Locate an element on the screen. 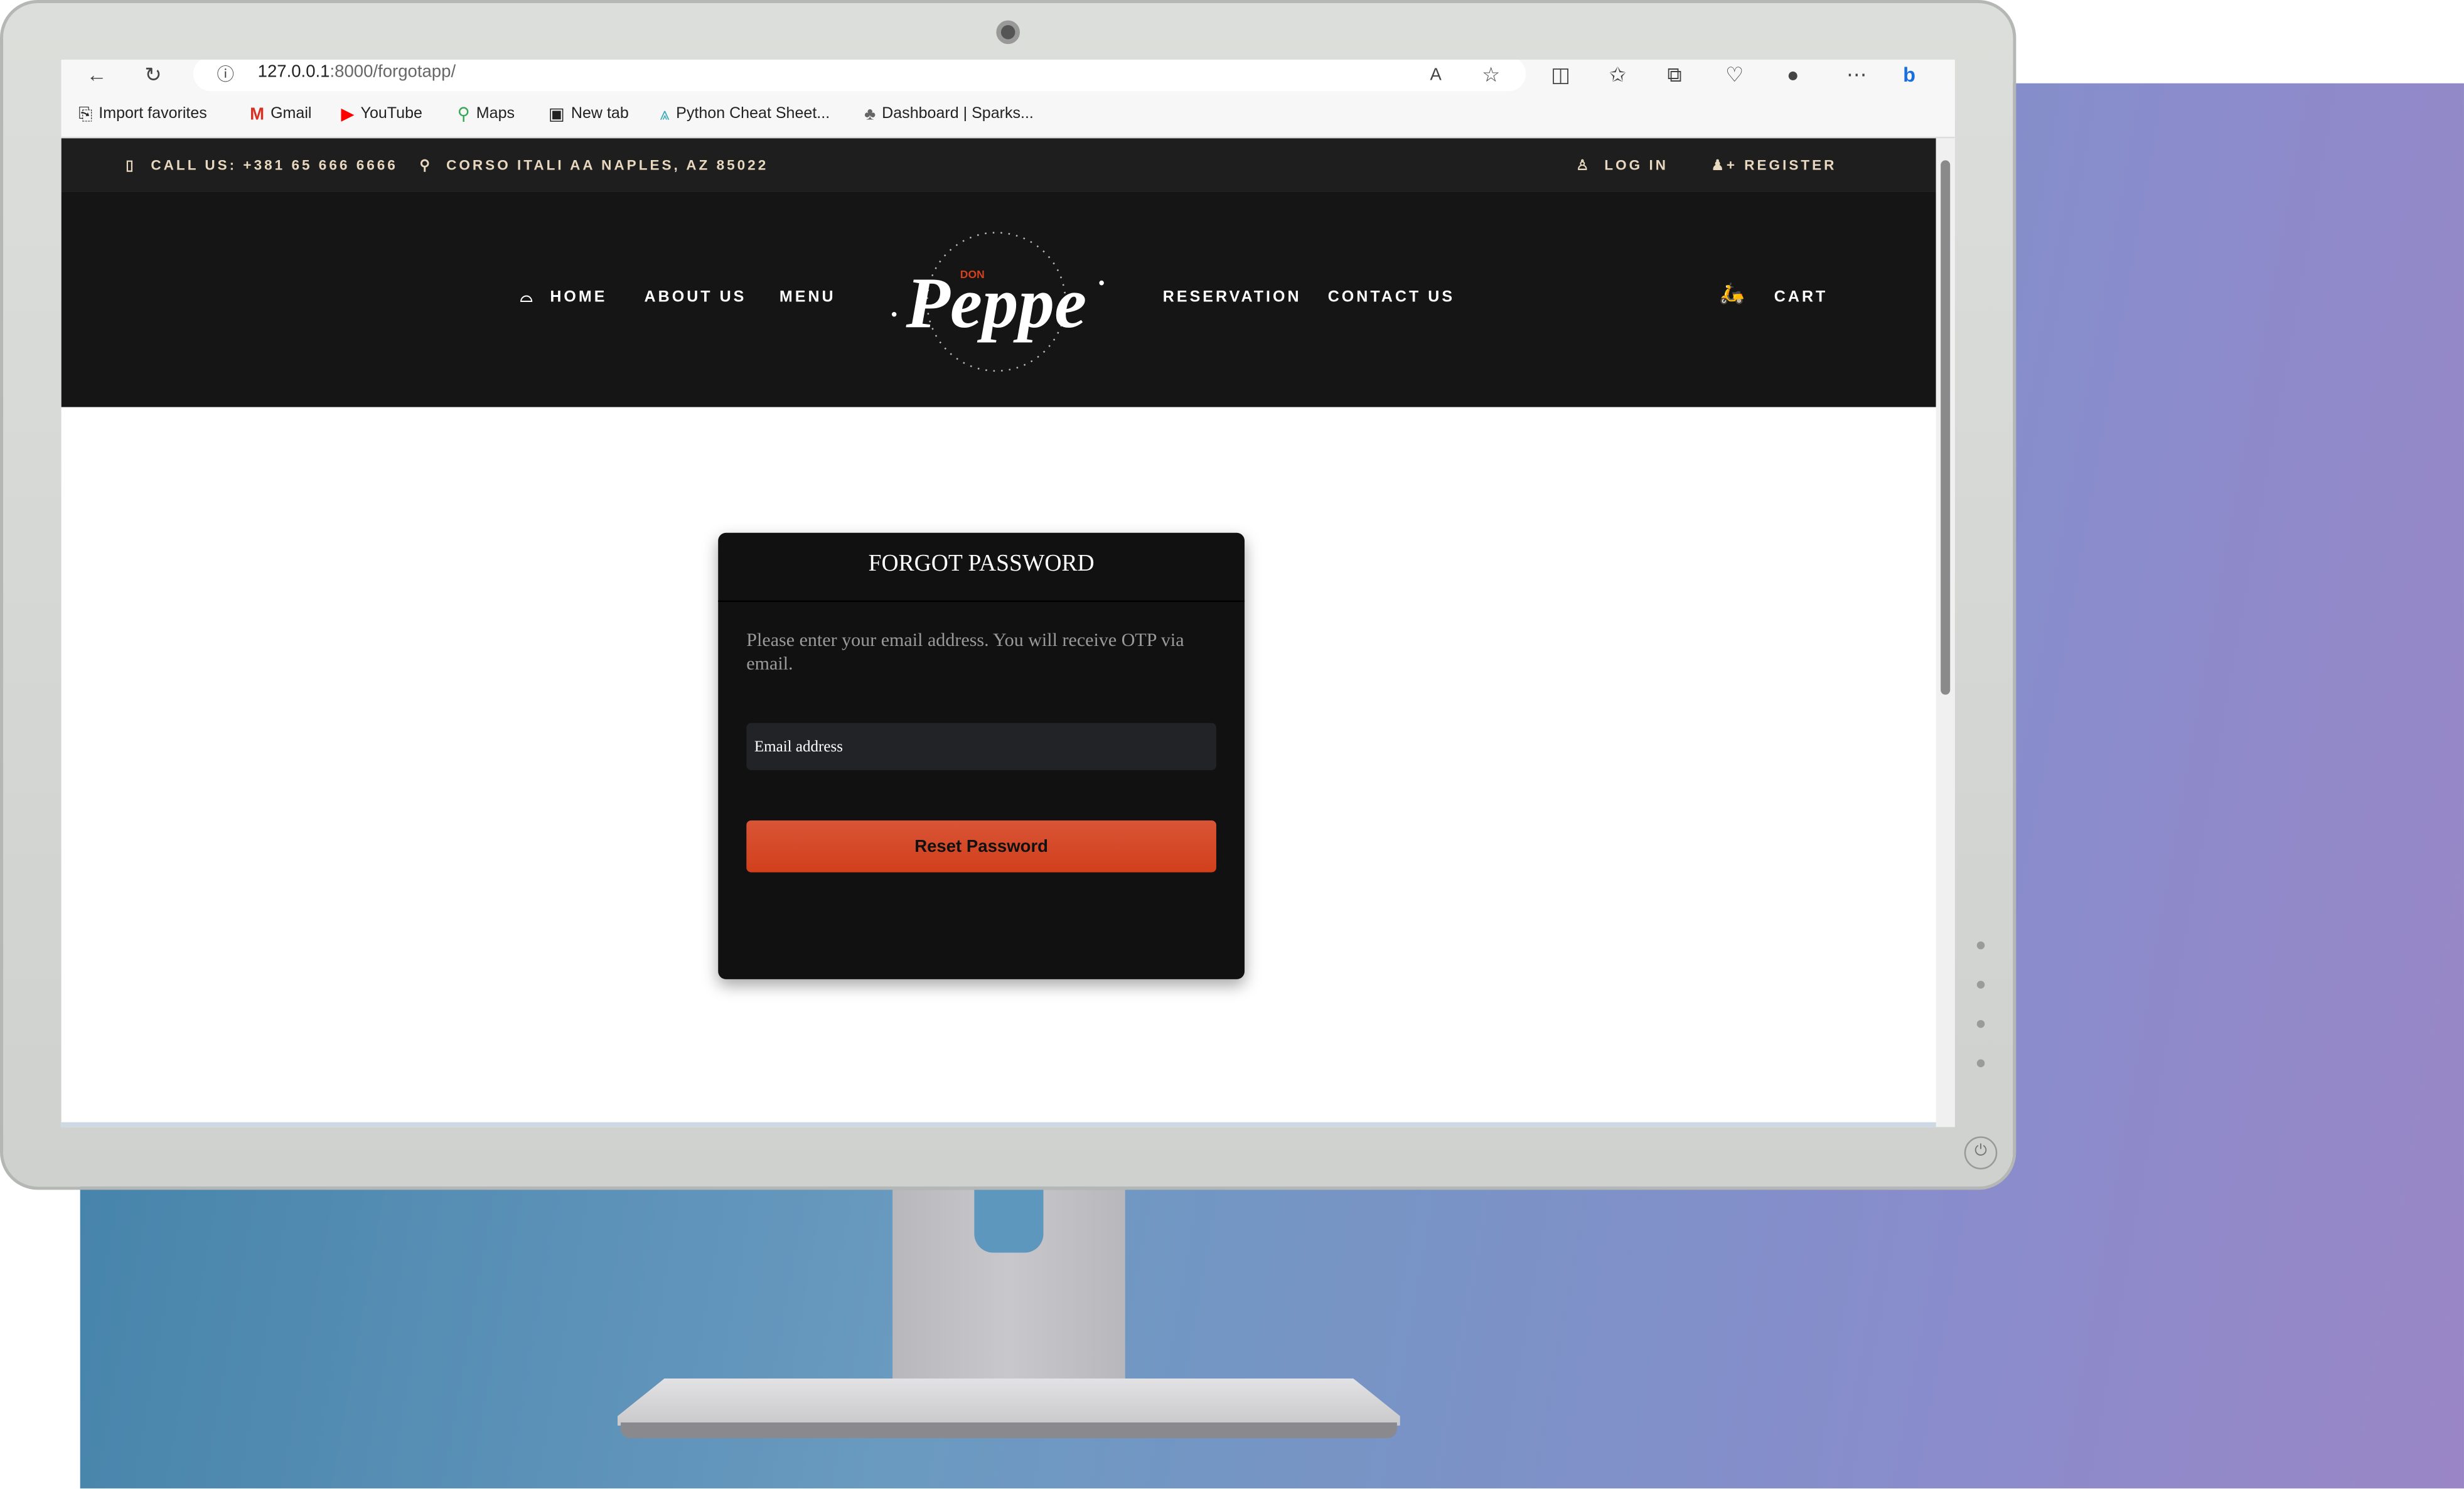 The height and width of the screenshot is (1489, 2464). maps-icon: ⚲ is located at coordinates (463, 114).